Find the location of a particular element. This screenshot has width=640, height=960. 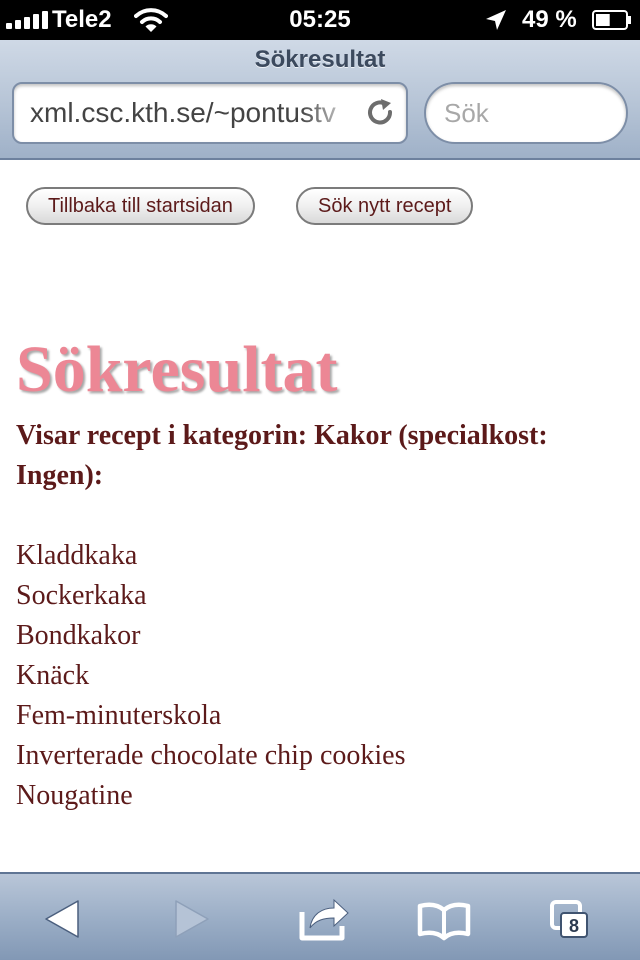

back-button is located at coordinates (64, 917).